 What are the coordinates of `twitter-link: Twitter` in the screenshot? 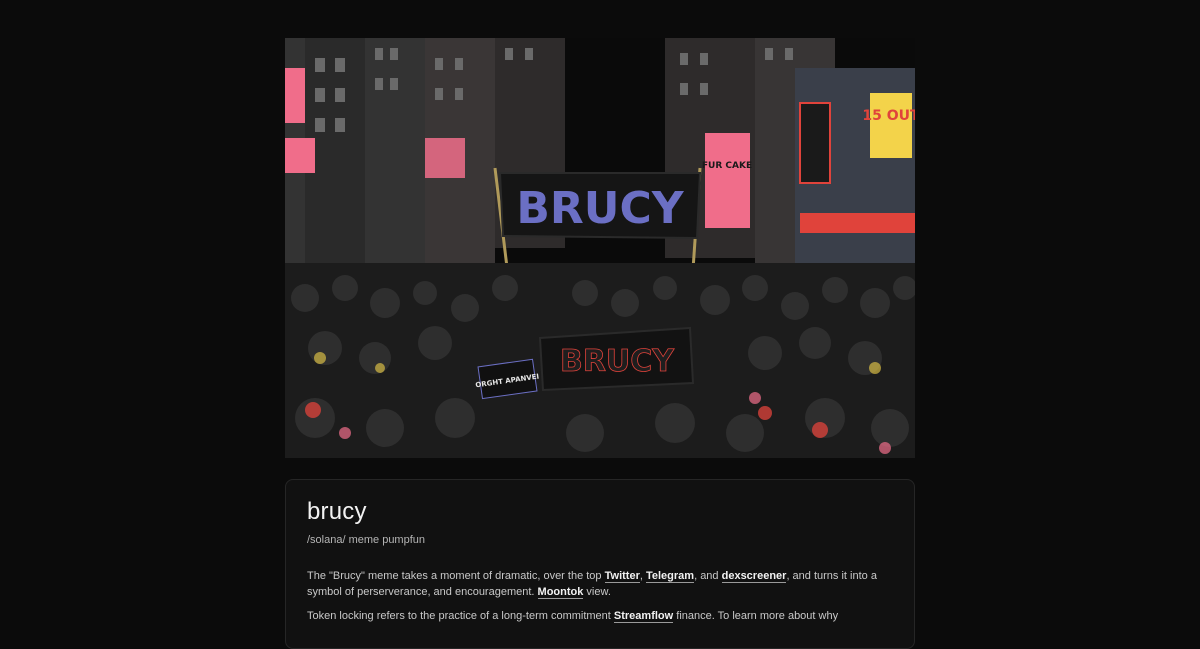 It's located at (622, 576).